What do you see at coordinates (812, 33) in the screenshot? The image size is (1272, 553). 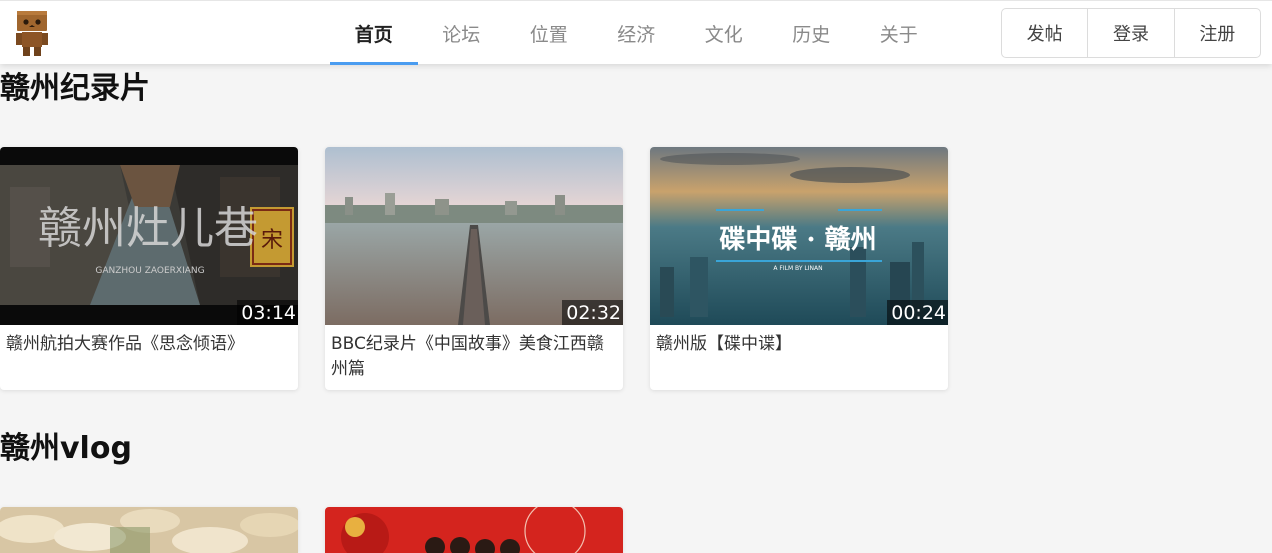 I see `nav-item-history: 历史` at bounding box center [812, 33].